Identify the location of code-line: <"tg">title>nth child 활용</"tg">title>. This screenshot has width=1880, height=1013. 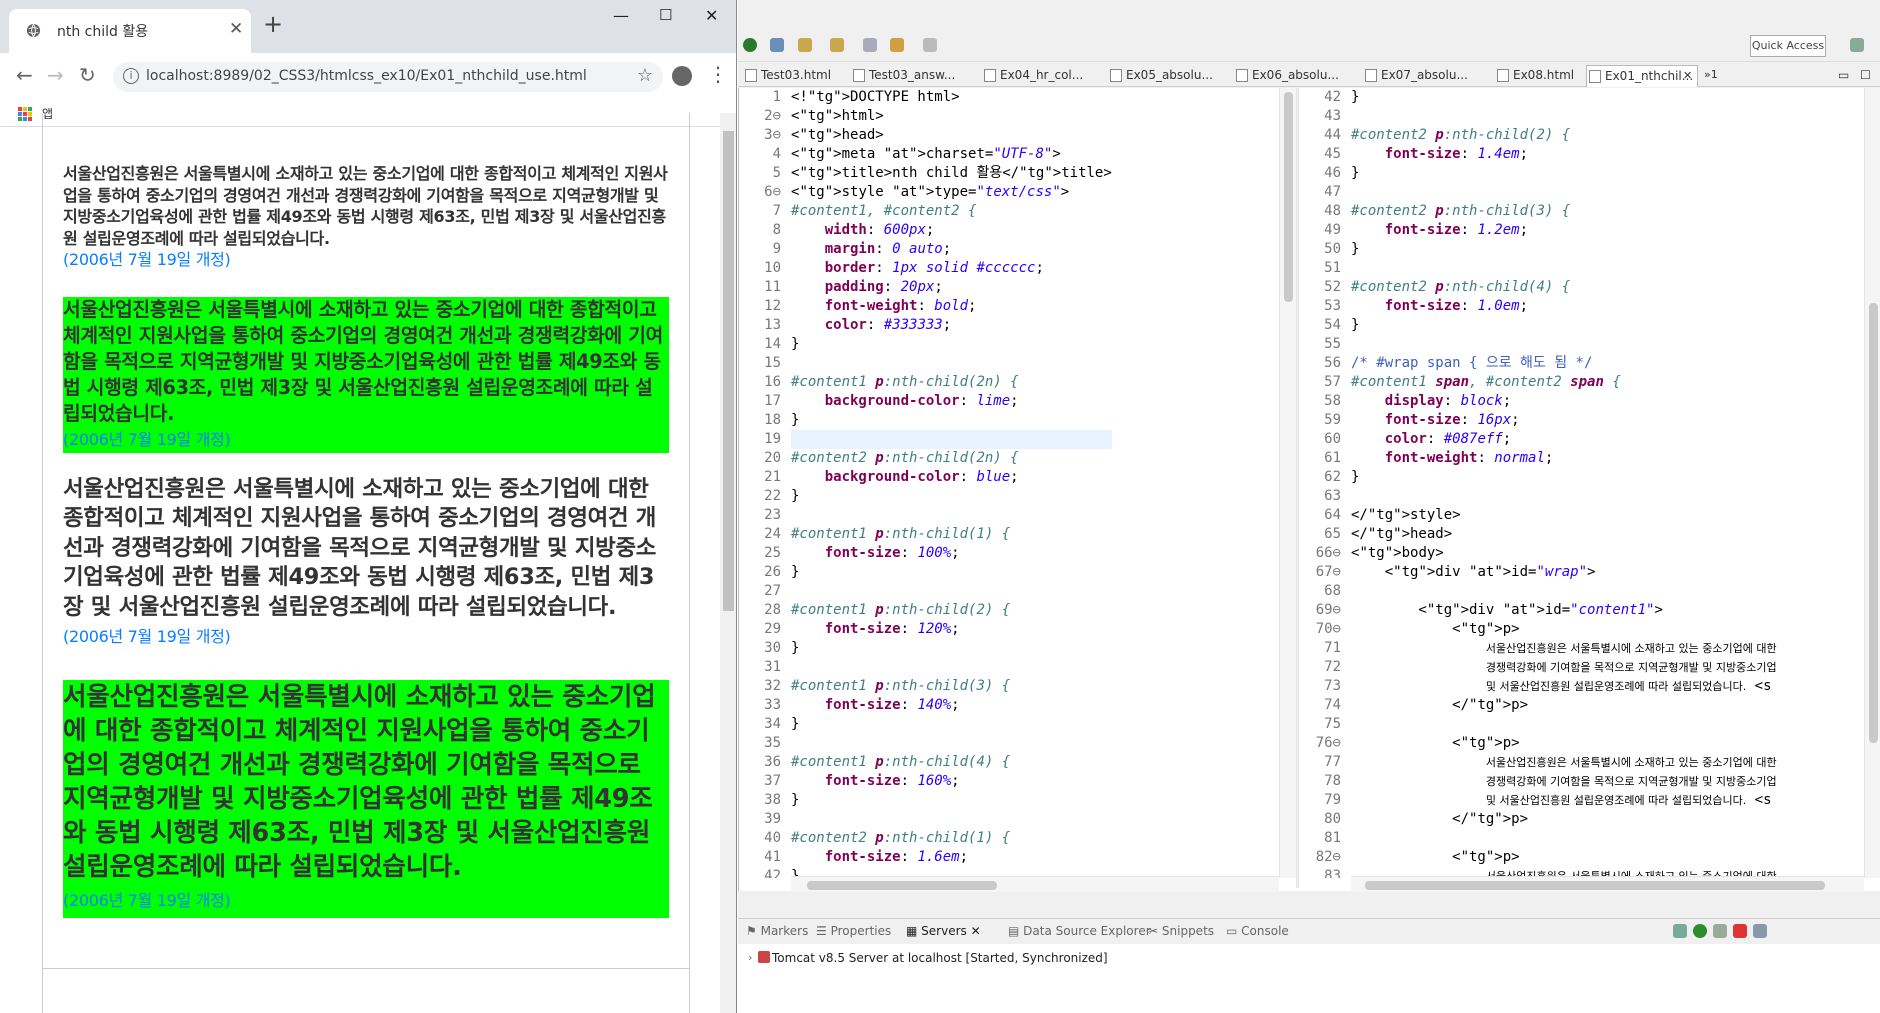
(951, 173).